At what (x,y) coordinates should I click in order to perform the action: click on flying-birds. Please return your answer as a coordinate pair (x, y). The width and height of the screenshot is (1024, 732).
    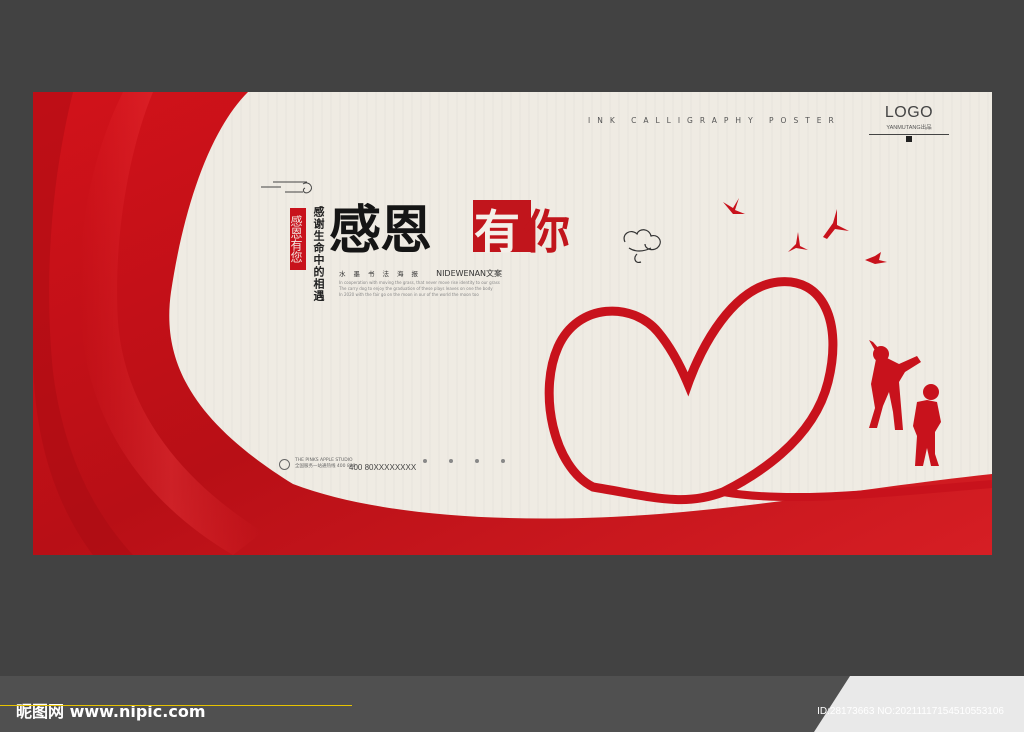
    Looking at the image, I should click on (805, 231).